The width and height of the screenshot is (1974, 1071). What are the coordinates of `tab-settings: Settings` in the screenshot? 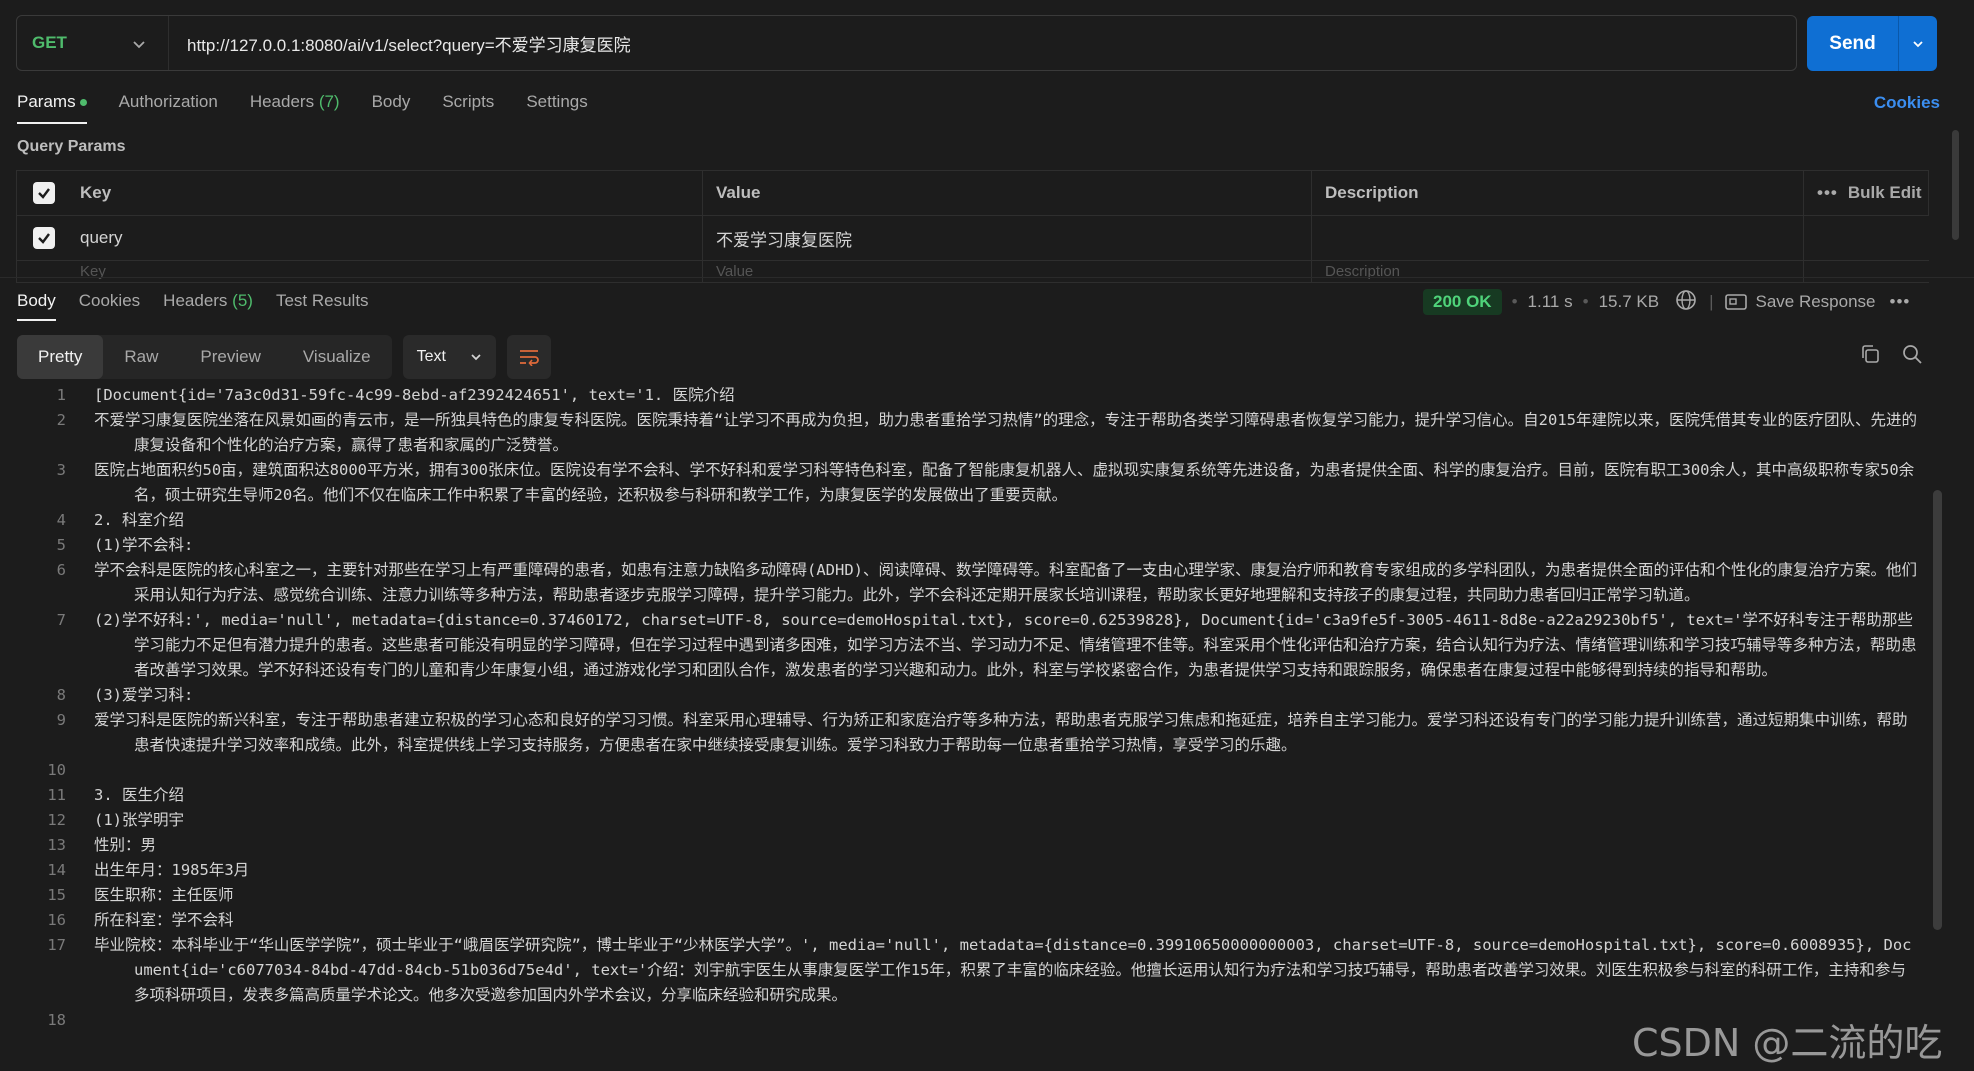 It's located at (556, 108).